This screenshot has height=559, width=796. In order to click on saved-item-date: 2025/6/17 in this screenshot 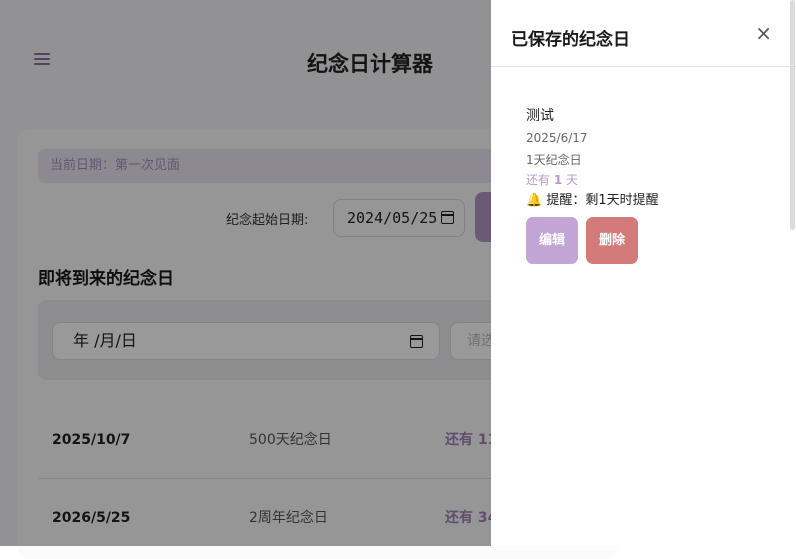, I will do `click(557, 138)`.